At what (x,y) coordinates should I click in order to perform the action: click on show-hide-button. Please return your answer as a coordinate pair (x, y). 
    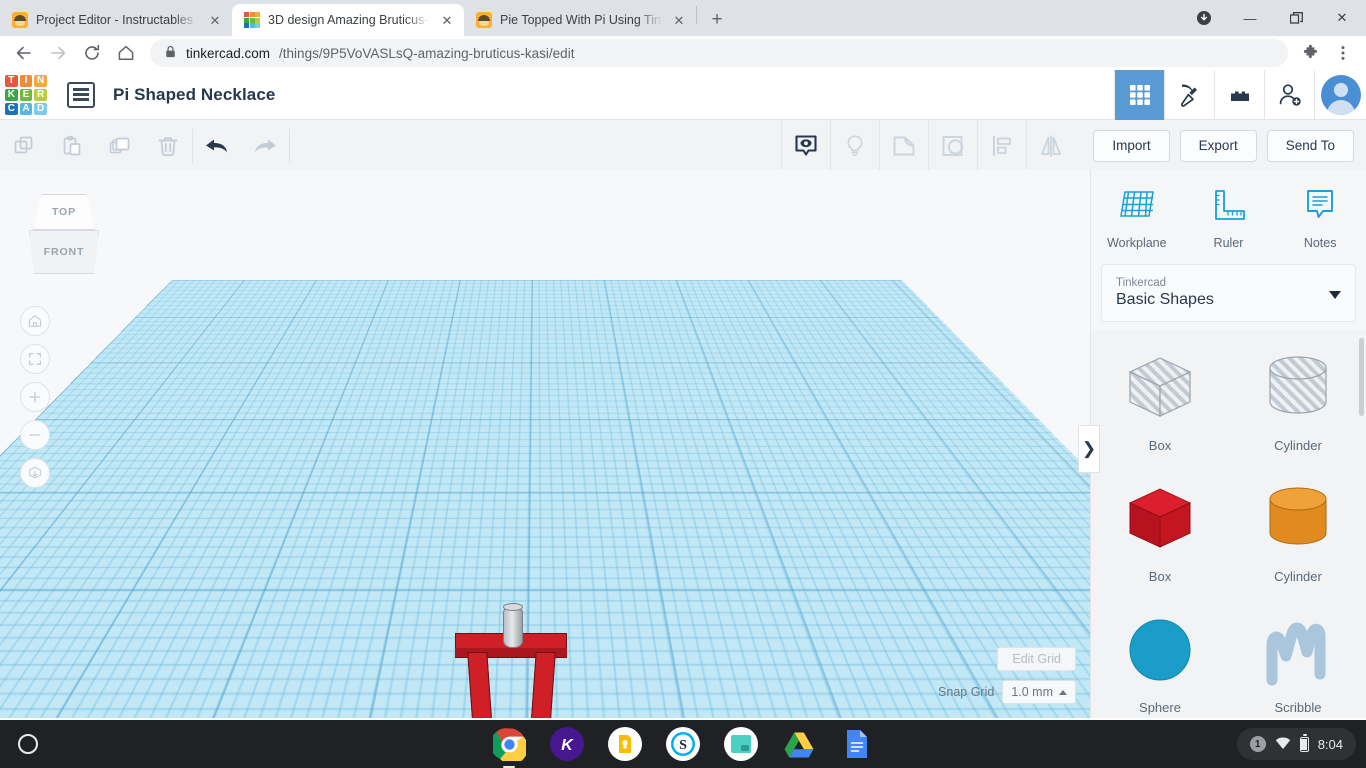
    Looking at the image, I should click on (805, 145).